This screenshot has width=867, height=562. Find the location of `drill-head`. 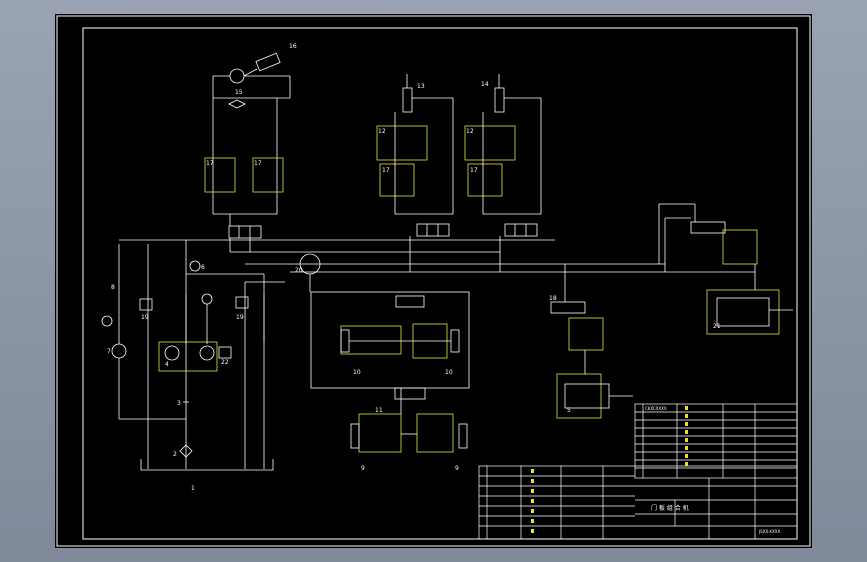

drill-head is located at coordinates (268, 62).